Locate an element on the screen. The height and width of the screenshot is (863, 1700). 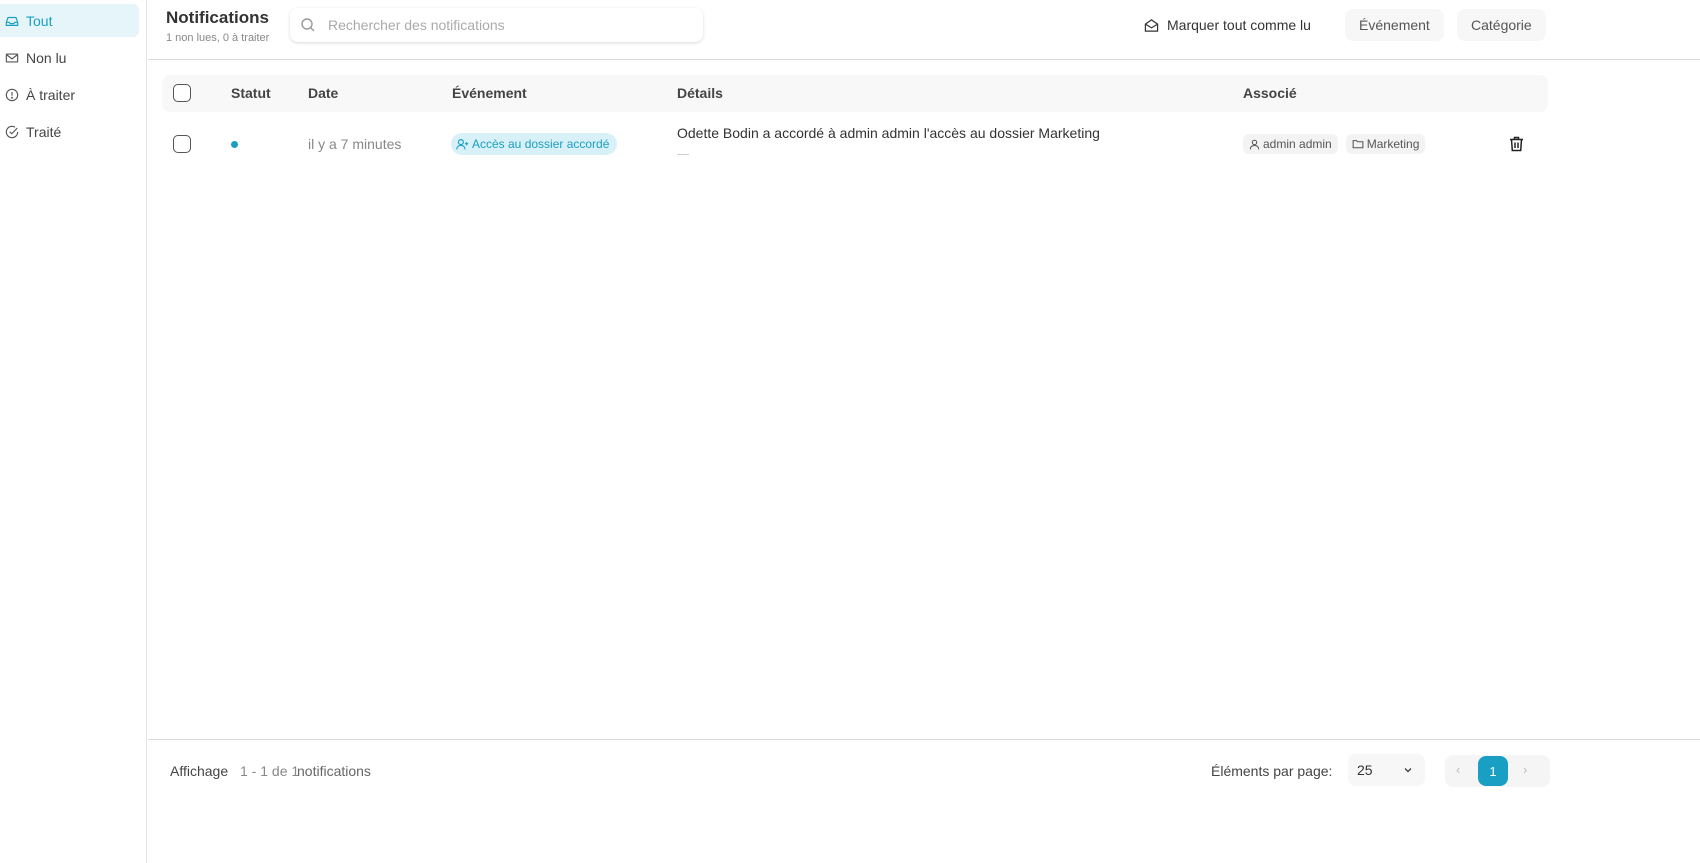
column-header-event: Événement is located at coordinates (489, 93).